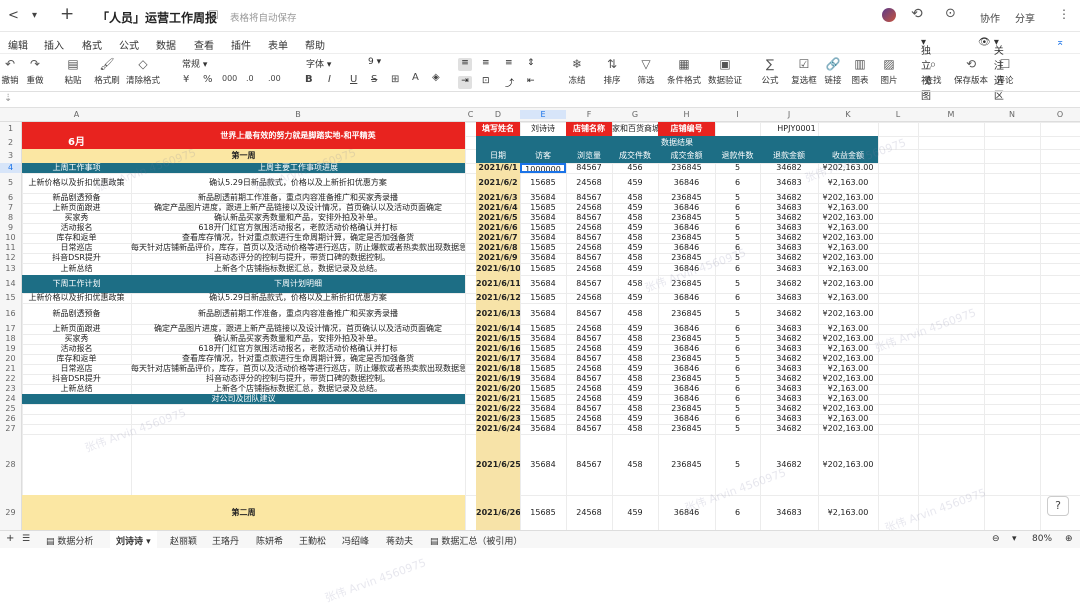 The height and width of the screenshot is (606, 1080). What do you see at coordinates (635, 114) in the screenshot?
I see `column-header: G` at bounding box center [635, 114].